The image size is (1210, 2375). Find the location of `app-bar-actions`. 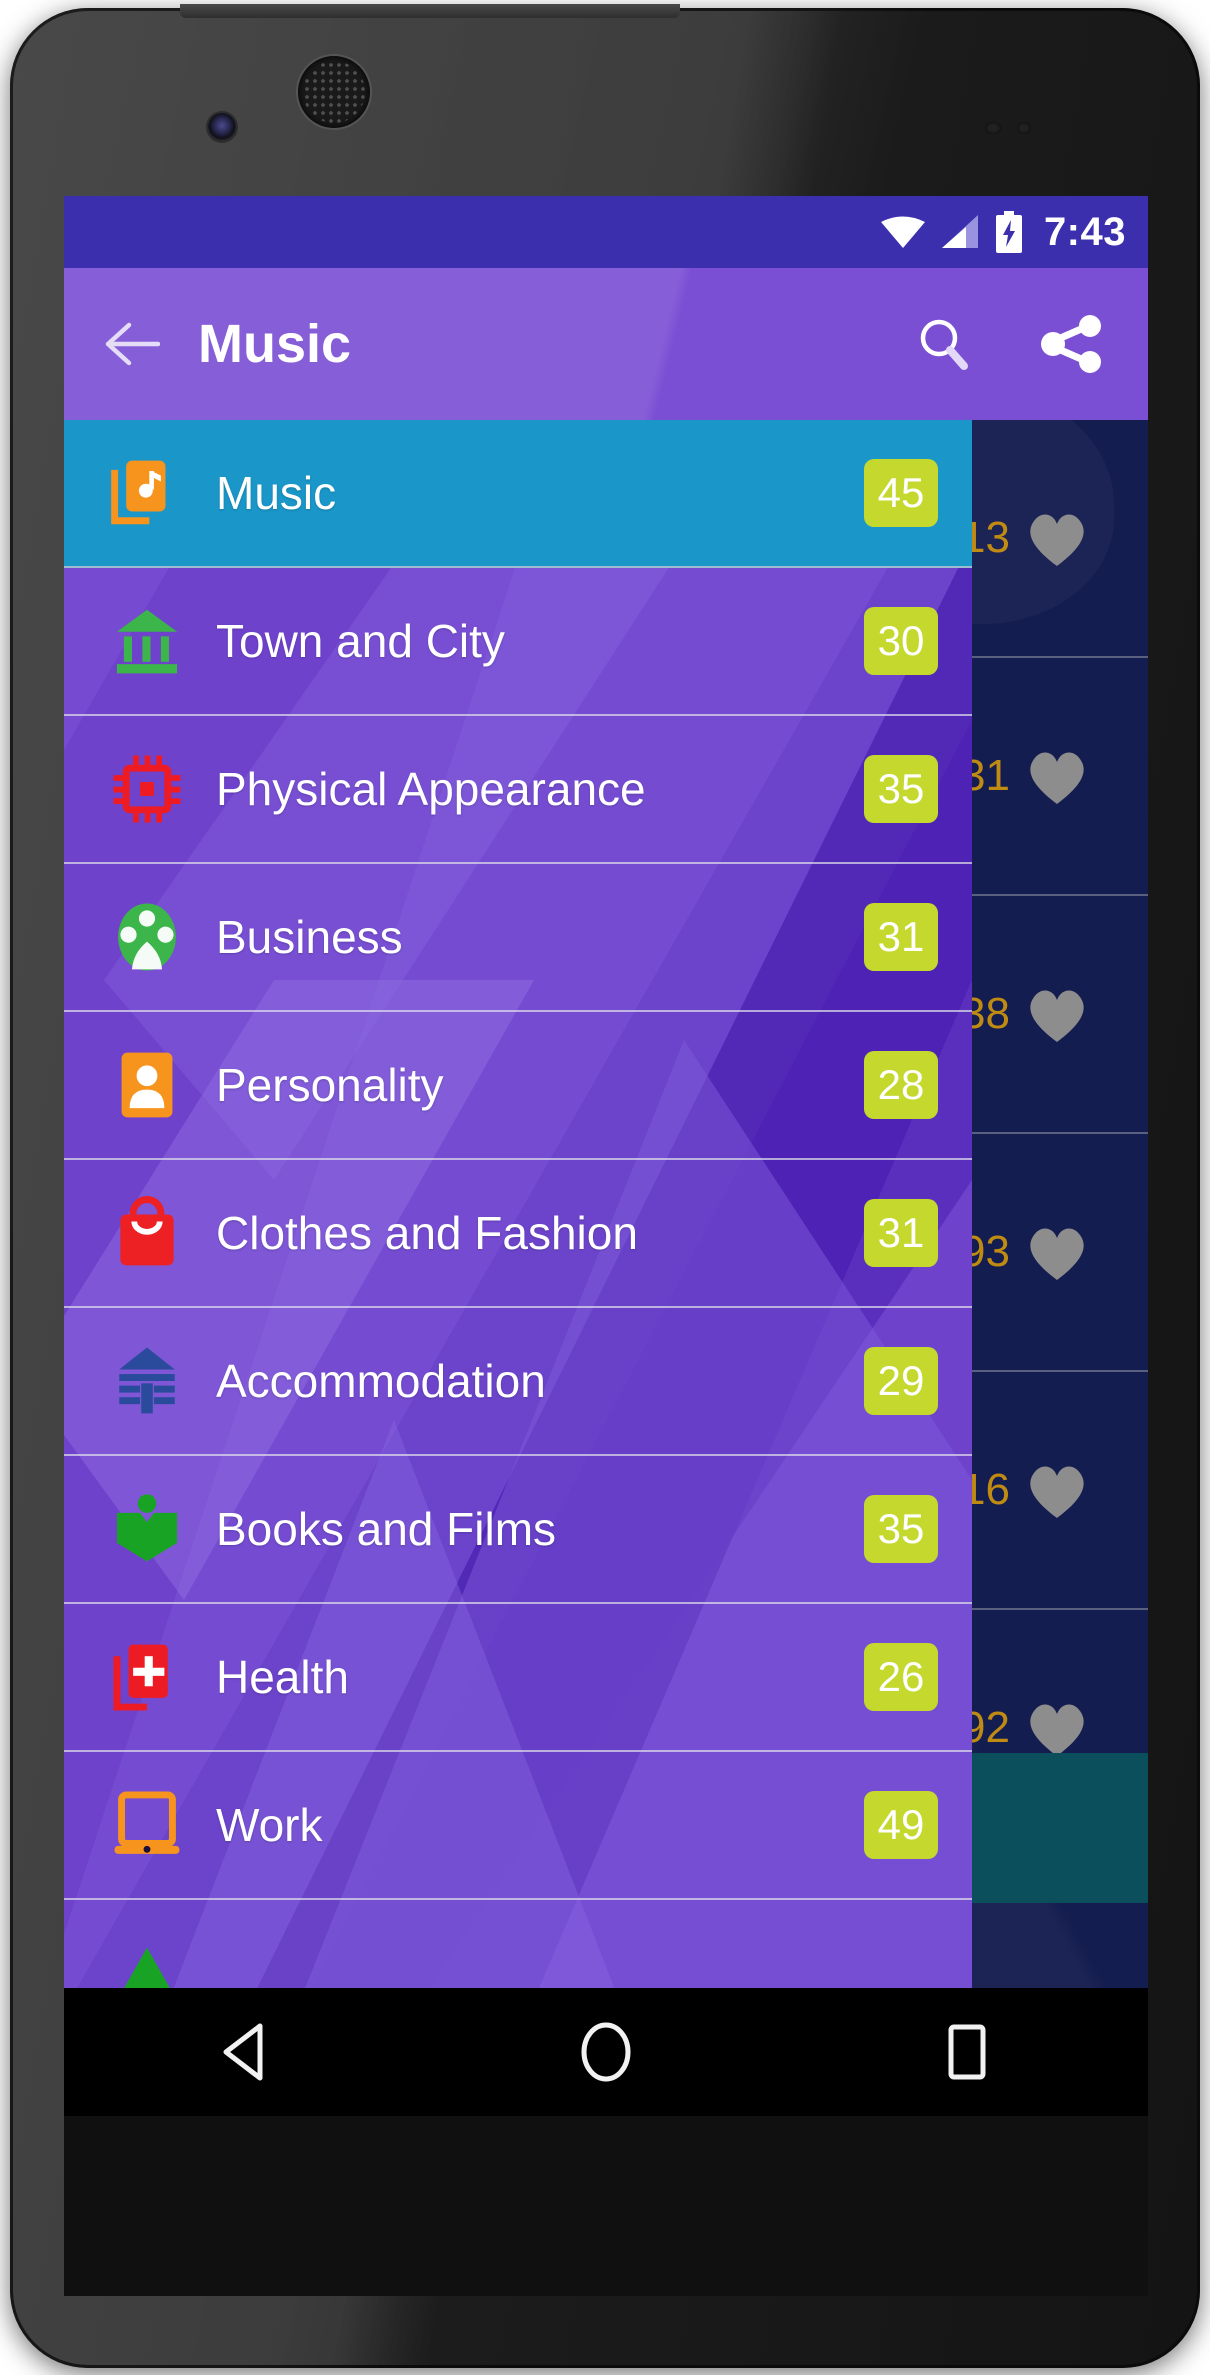

app-bar-actions is located at coordinates (1013, 344).